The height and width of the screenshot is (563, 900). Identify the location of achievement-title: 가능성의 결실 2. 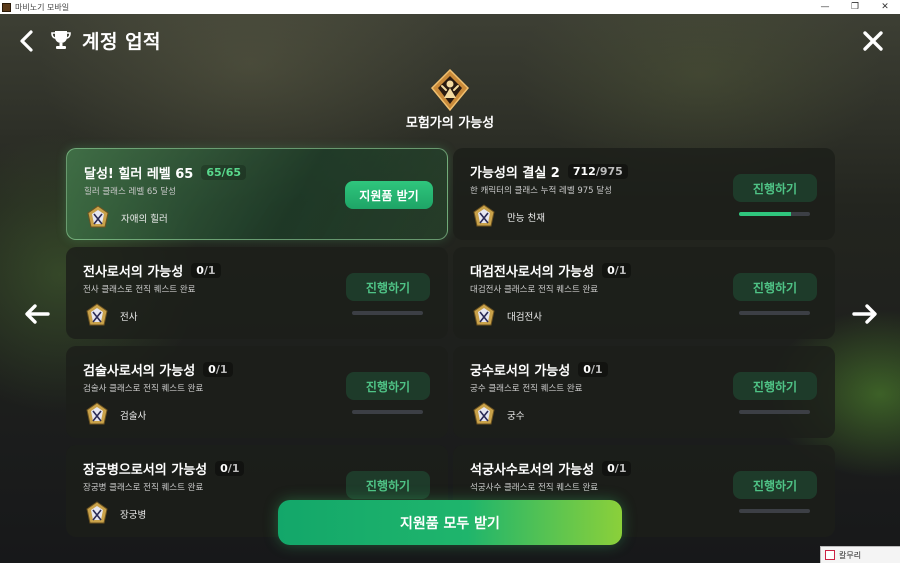
(515, 173).